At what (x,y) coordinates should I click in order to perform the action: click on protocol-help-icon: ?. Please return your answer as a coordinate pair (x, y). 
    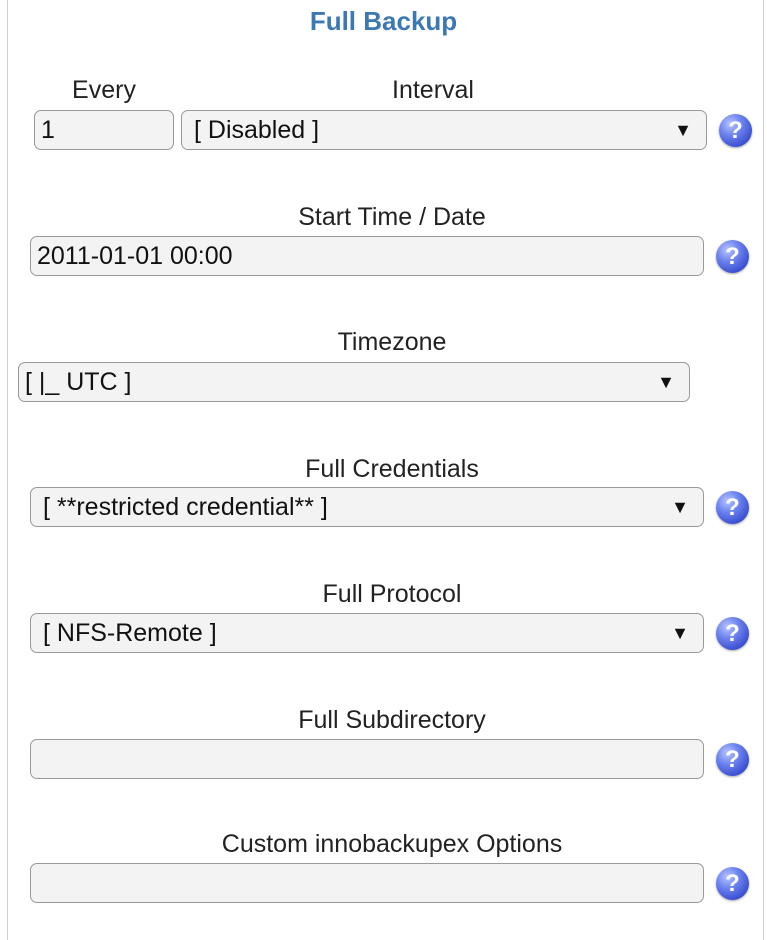
    Looking at the image, I should click on (732, 633).